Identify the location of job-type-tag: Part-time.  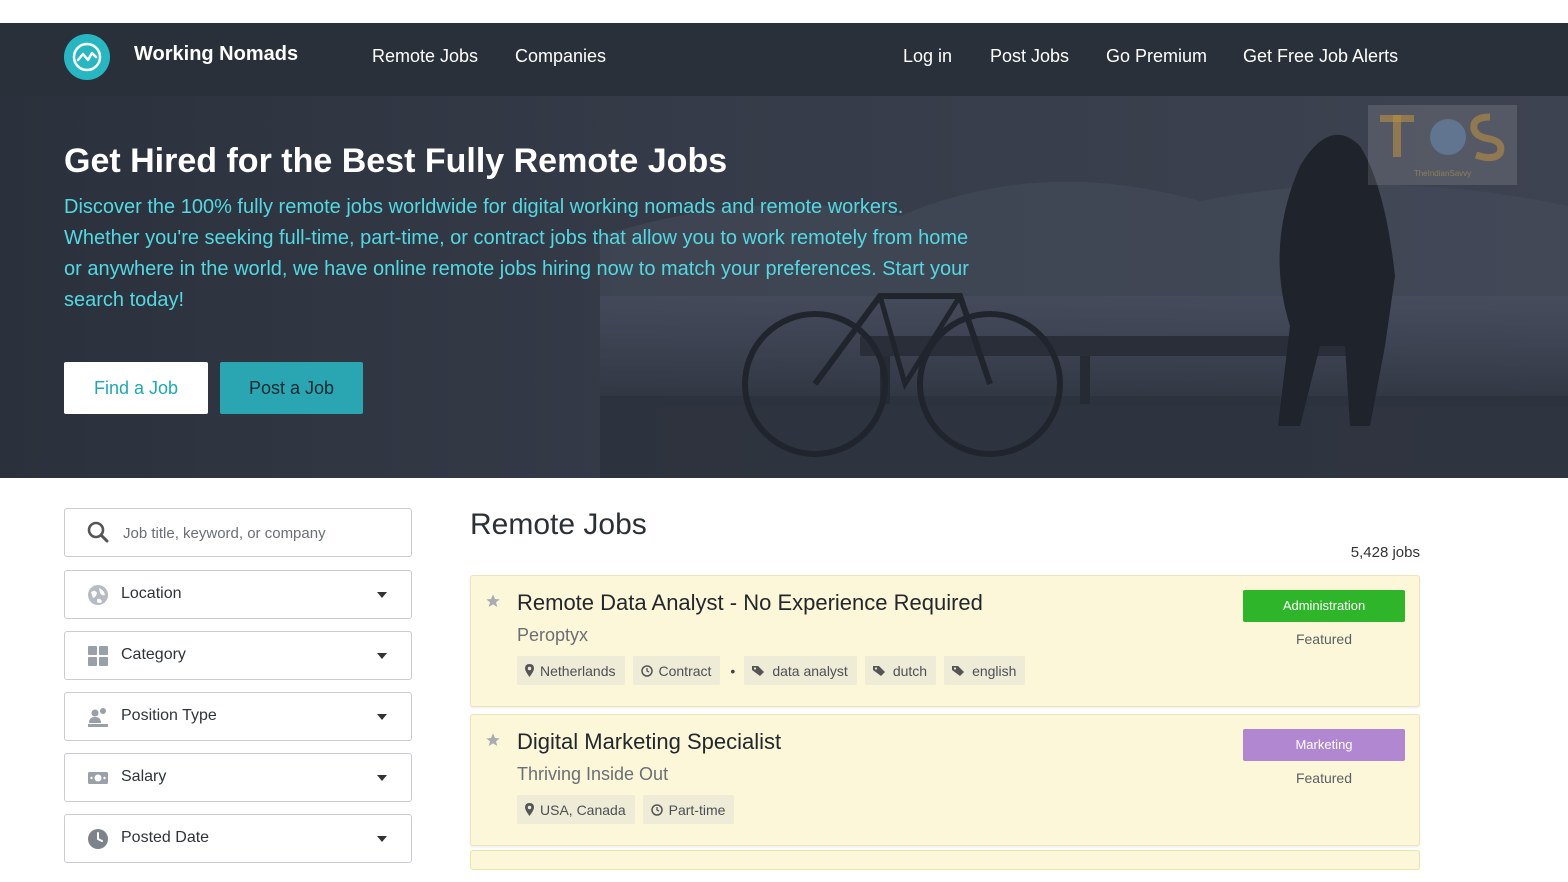
(688, 809).